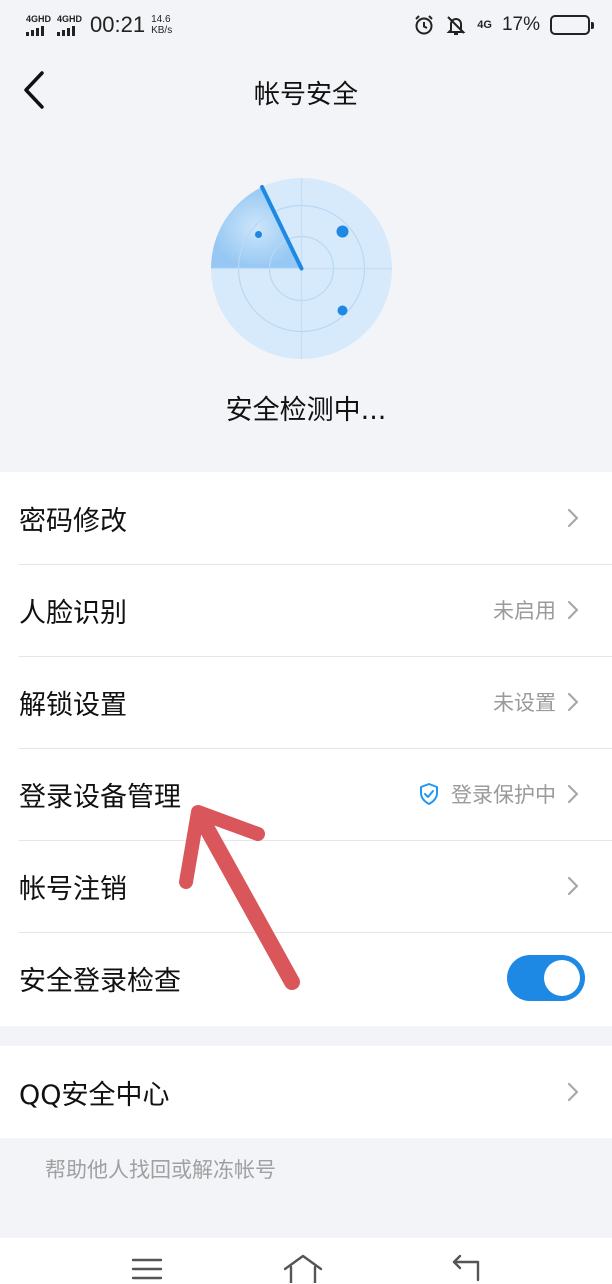 The height and width of the screenshot is (1284, 612). Describe the element at coordinates (301, 268) in the screenshot. I see `radar-icon` at that location.